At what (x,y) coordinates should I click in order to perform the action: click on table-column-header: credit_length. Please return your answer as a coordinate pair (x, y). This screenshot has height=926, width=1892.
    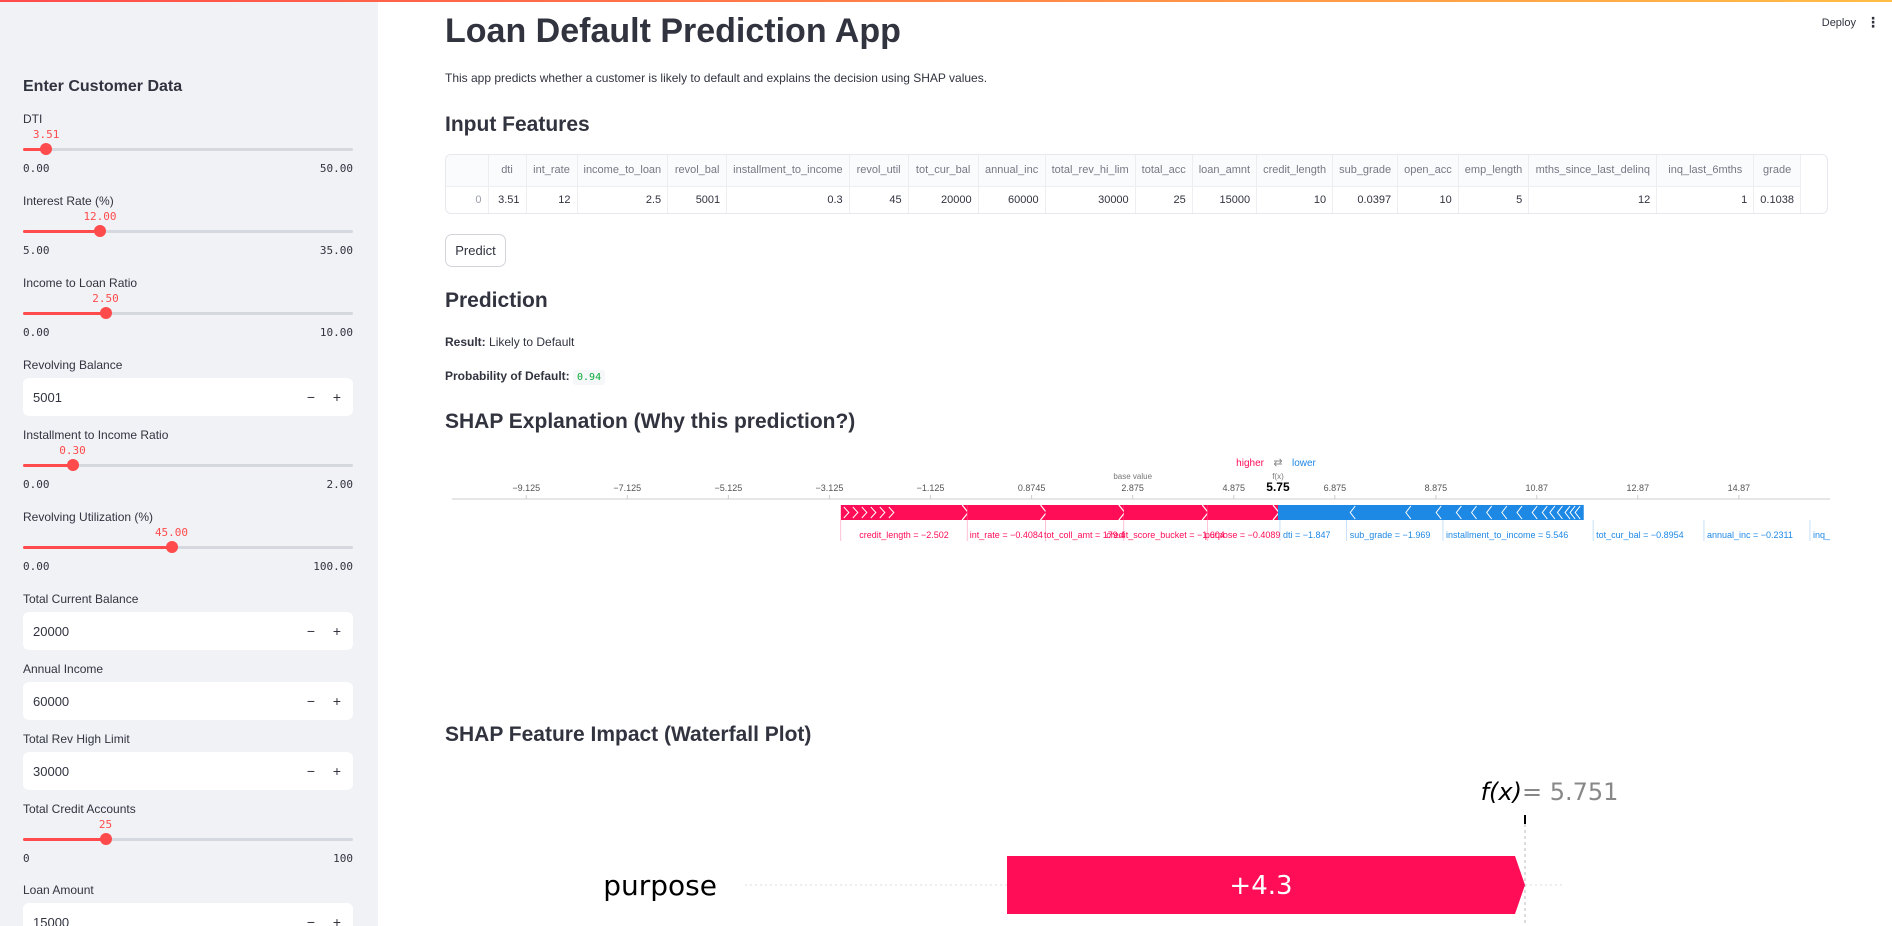
    Looking at the image, I should click on (1295, 171).